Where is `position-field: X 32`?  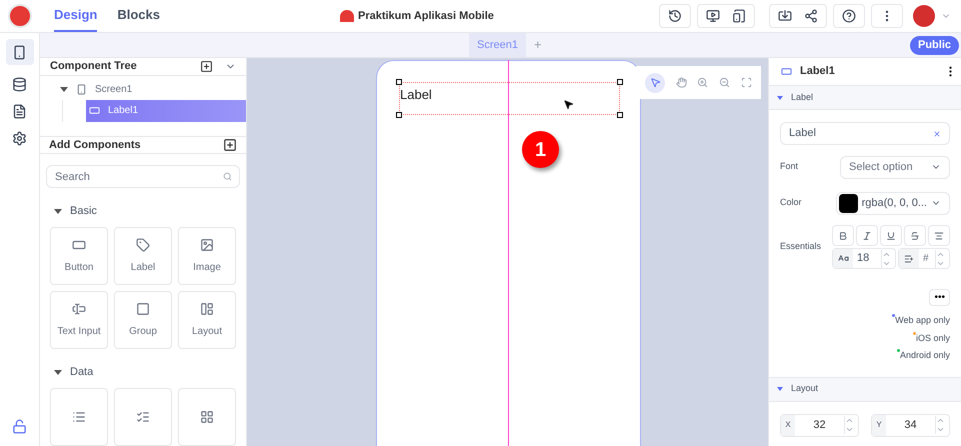 position-field: X 32 is located at coordinates (819, 425).